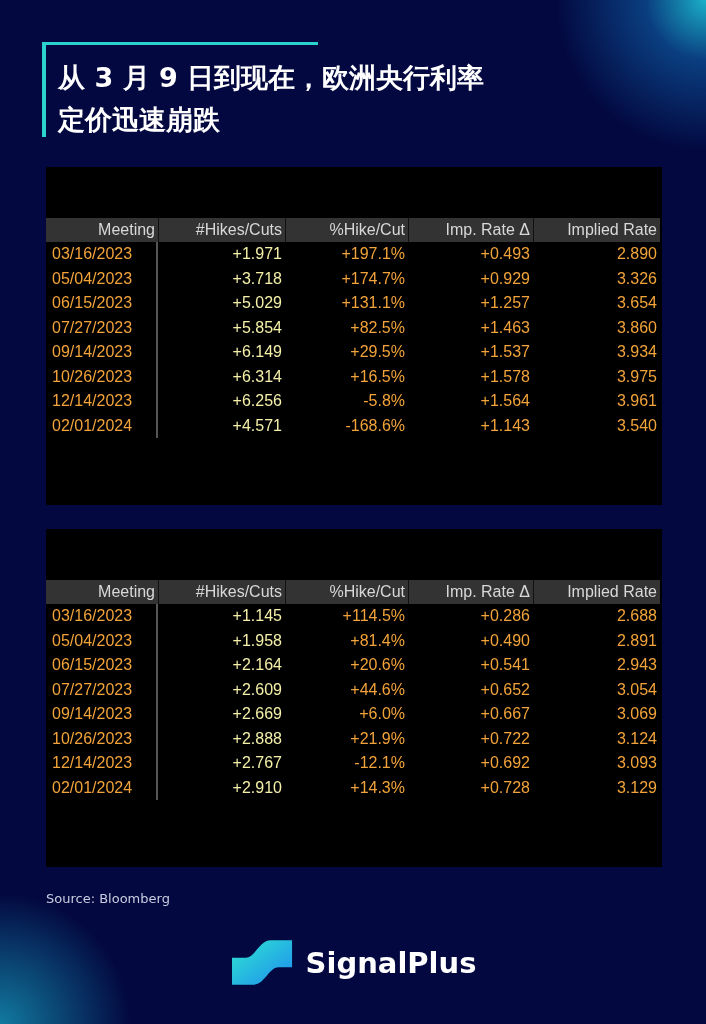 The width and height of the screenshot is (706, 1024). I want to click on table-cell-text: +1.971, so click(257, 254).